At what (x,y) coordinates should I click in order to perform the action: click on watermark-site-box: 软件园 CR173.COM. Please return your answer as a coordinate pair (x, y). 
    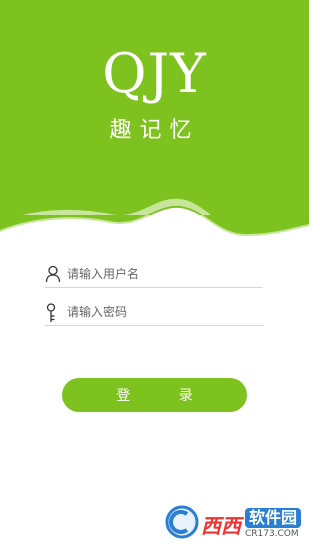
    Looking at the image, I should click on (272, 524).